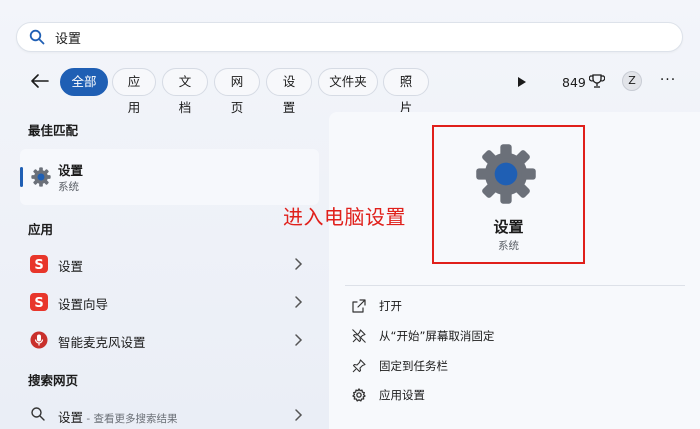 This screenshot has width=700, height=429. Describe the element at coordinates (344, 217) in the screenshot. I see `annotation-text: 进入电脑设置` at that location.